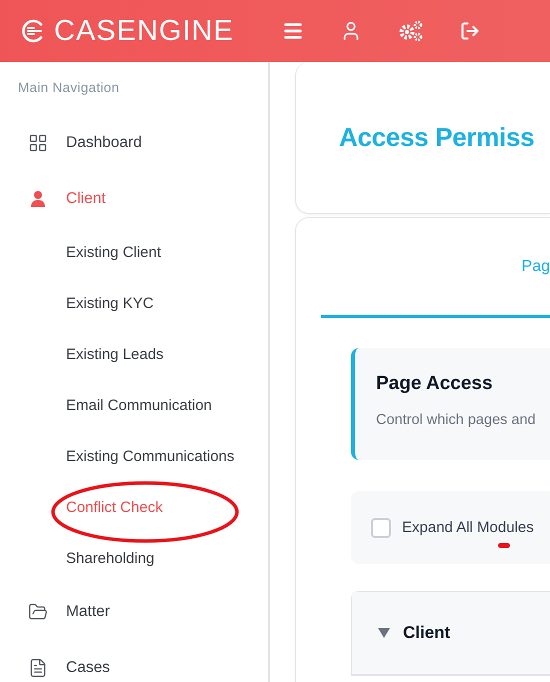 The image size is (550, 682). What do you see at coordinates (436, 137) in the screenshot?
I see `page-title: Access Permiss` at bounding box center [436, 137].